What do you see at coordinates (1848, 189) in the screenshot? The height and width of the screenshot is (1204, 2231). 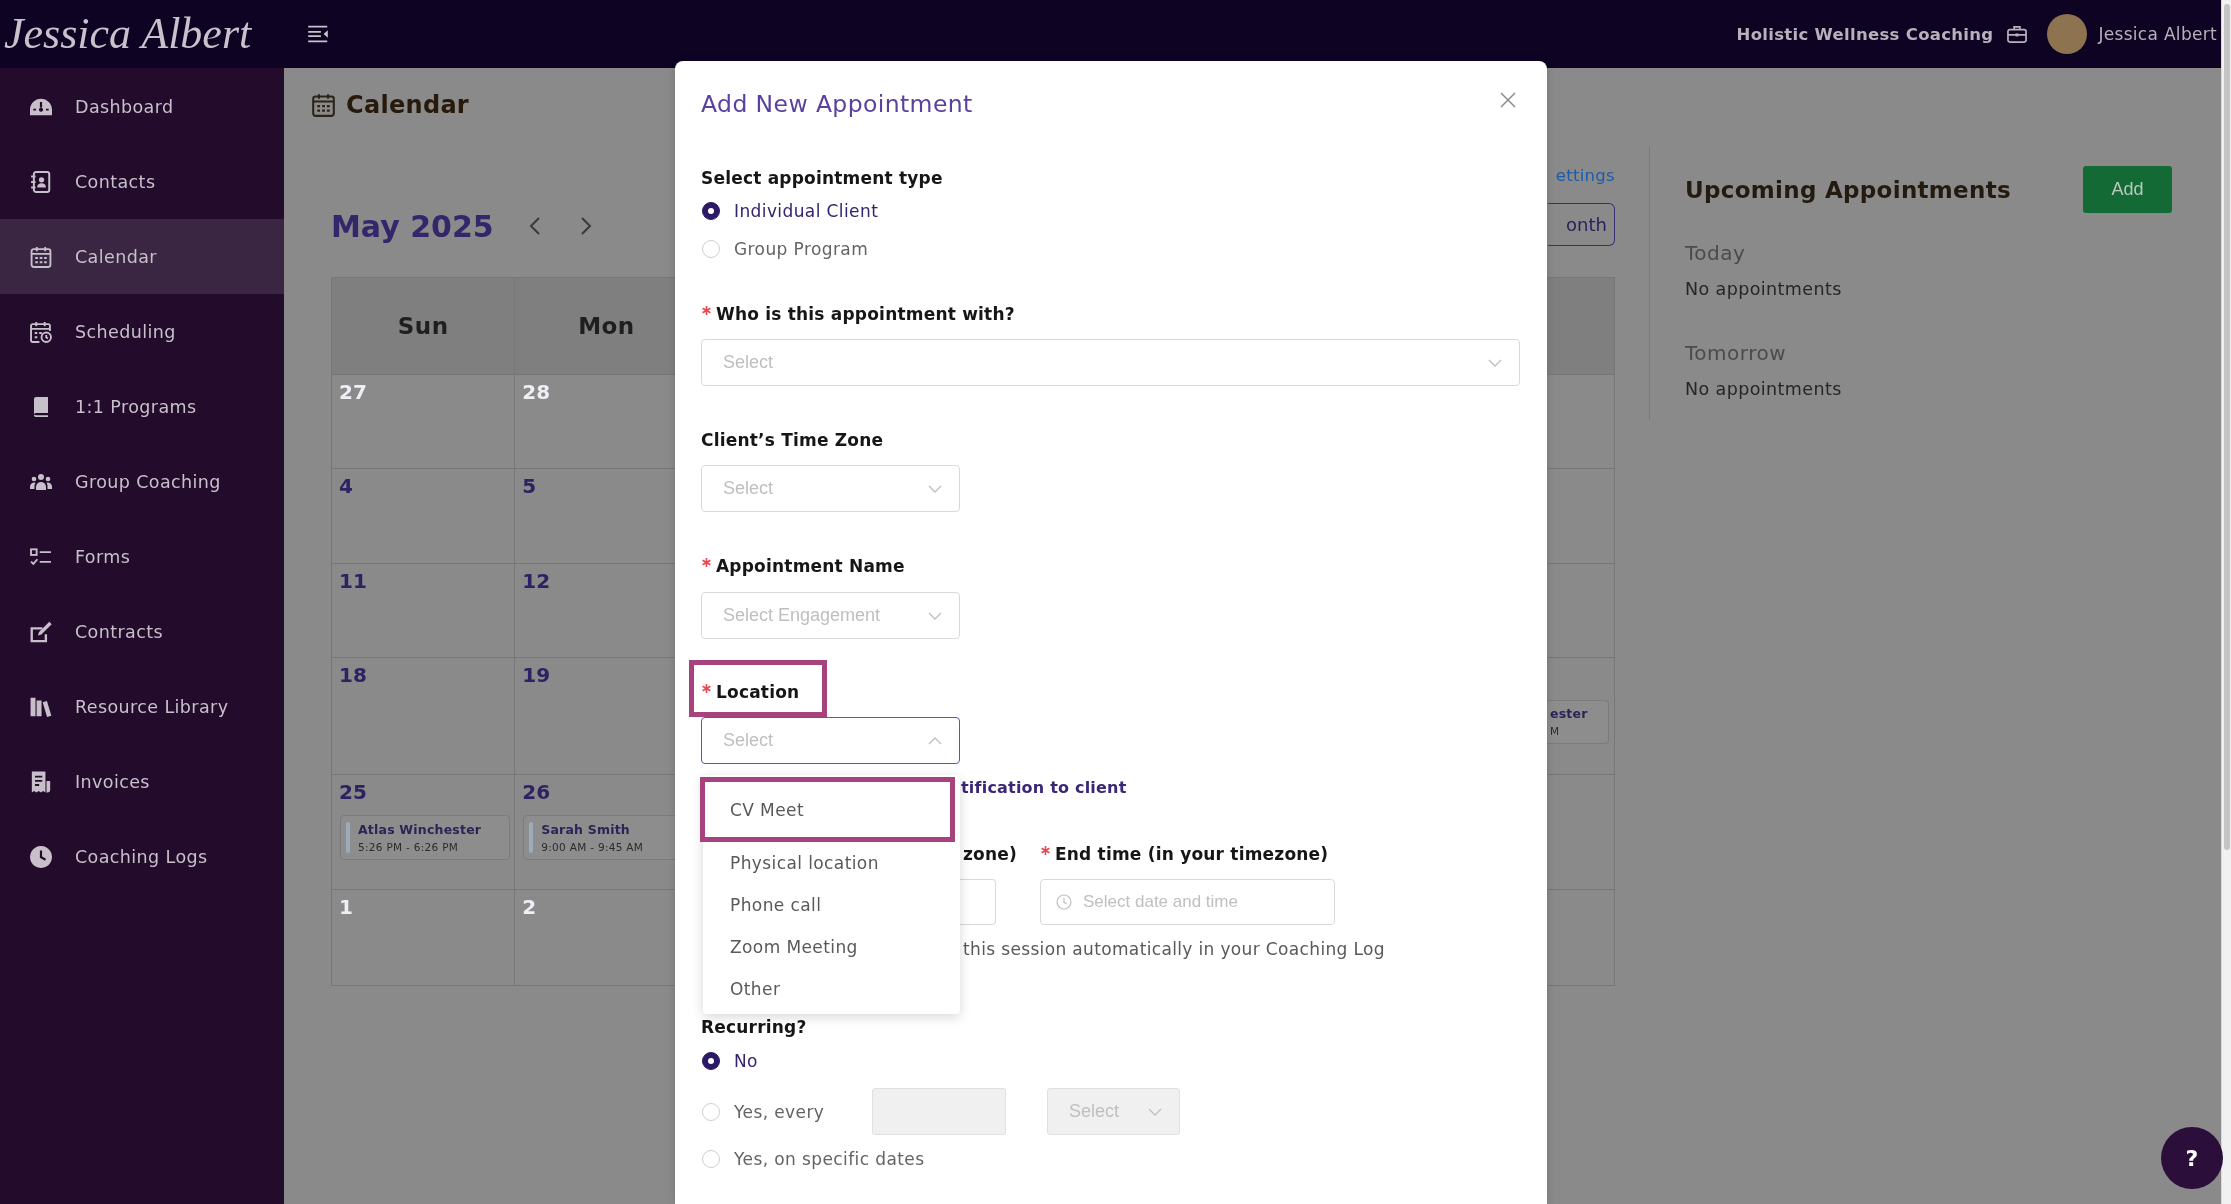 I see `panel-title: Upcoming Appointments` at bounding box center [1848, 189].